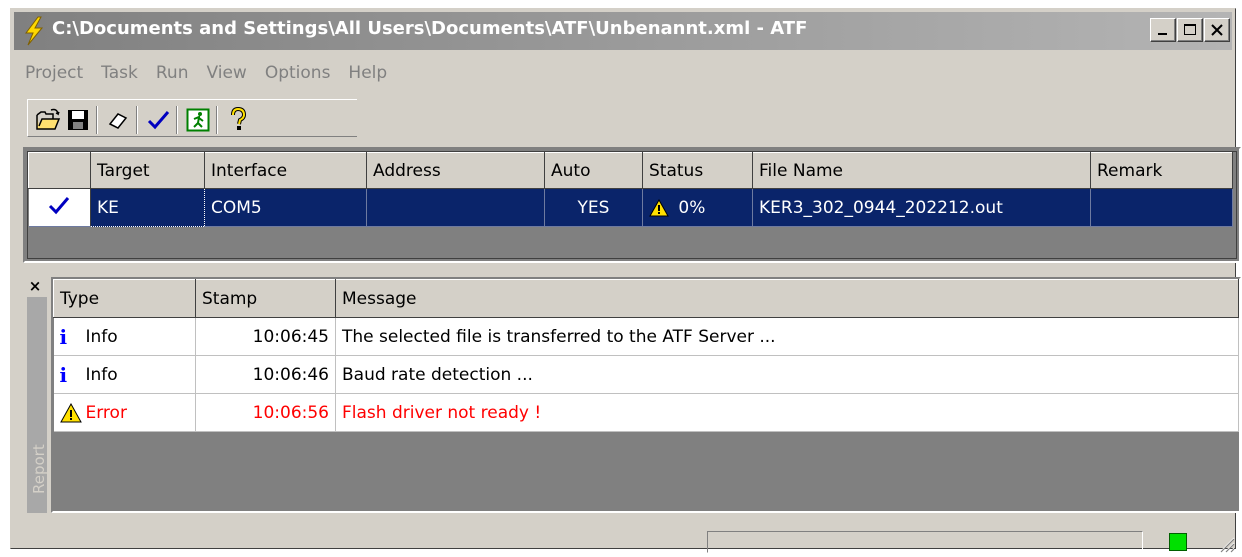 Image resolution: width=1242 pixels, height=557 pixels. What do you see at coordinates (1178, 542) in the screenshot?
I see `status-led` at bounding box center [1178, 542].